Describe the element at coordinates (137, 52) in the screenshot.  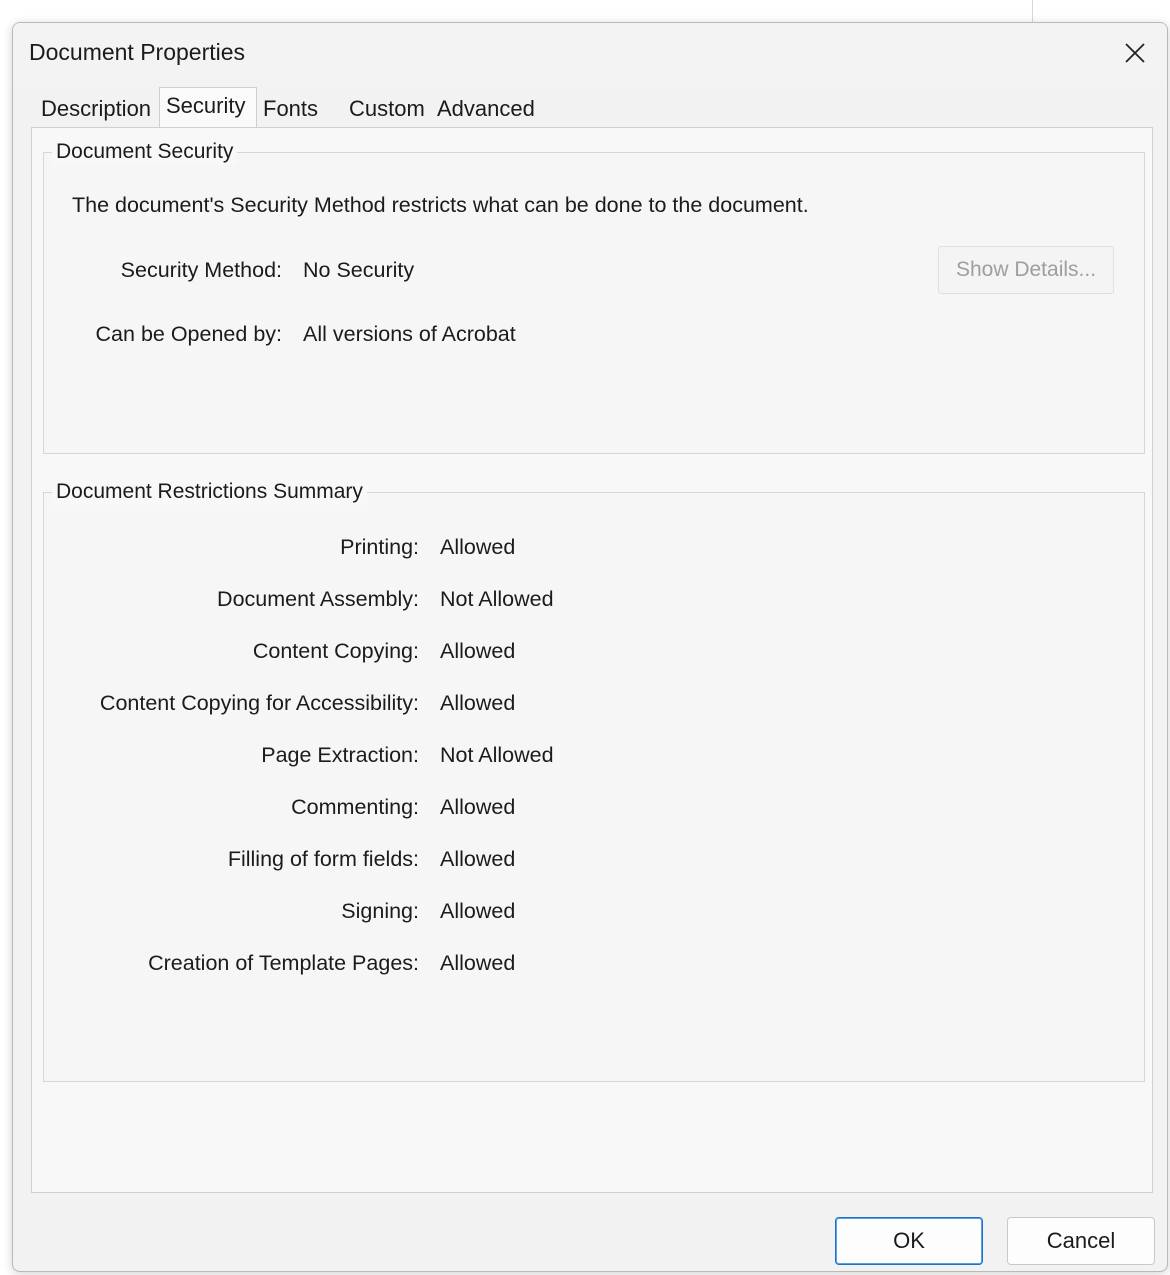
I see `dialog-title: Document Properties` at that location.